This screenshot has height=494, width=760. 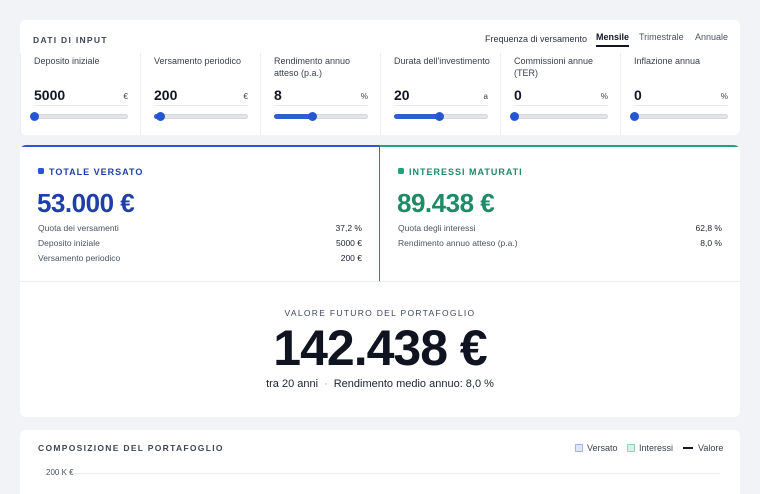 I want to click on versamento-periodico-input: 200, so click(x=165, y=95).